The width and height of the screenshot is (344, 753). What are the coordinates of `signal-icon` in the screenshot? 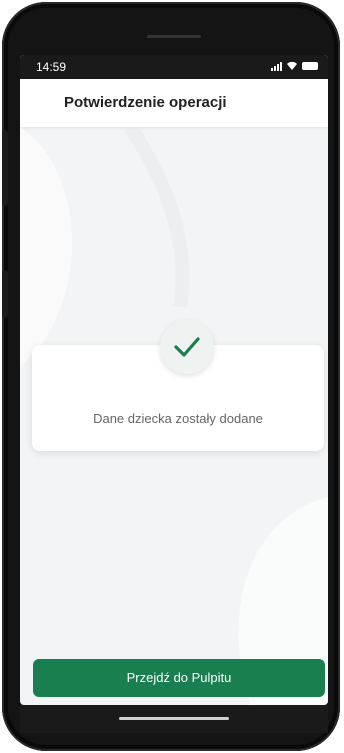 It's located at (276, 66).